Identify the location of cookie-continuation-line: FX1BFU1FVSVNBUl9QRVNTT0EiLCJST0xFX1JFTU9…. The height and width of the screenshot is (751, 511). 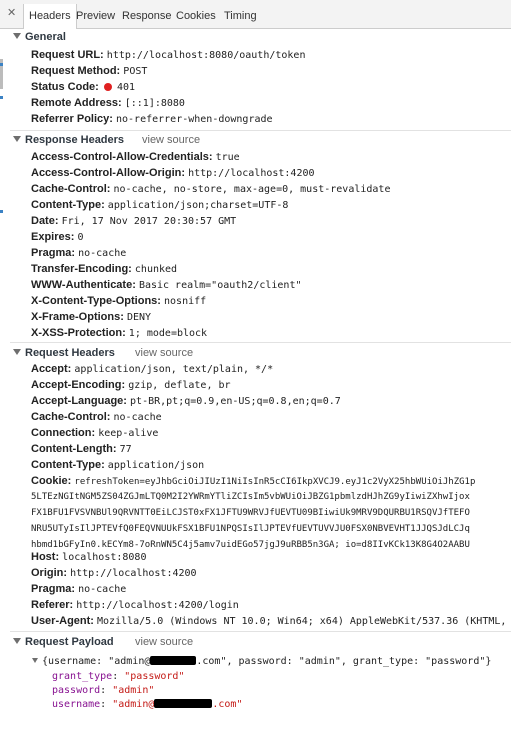
(250, 513).